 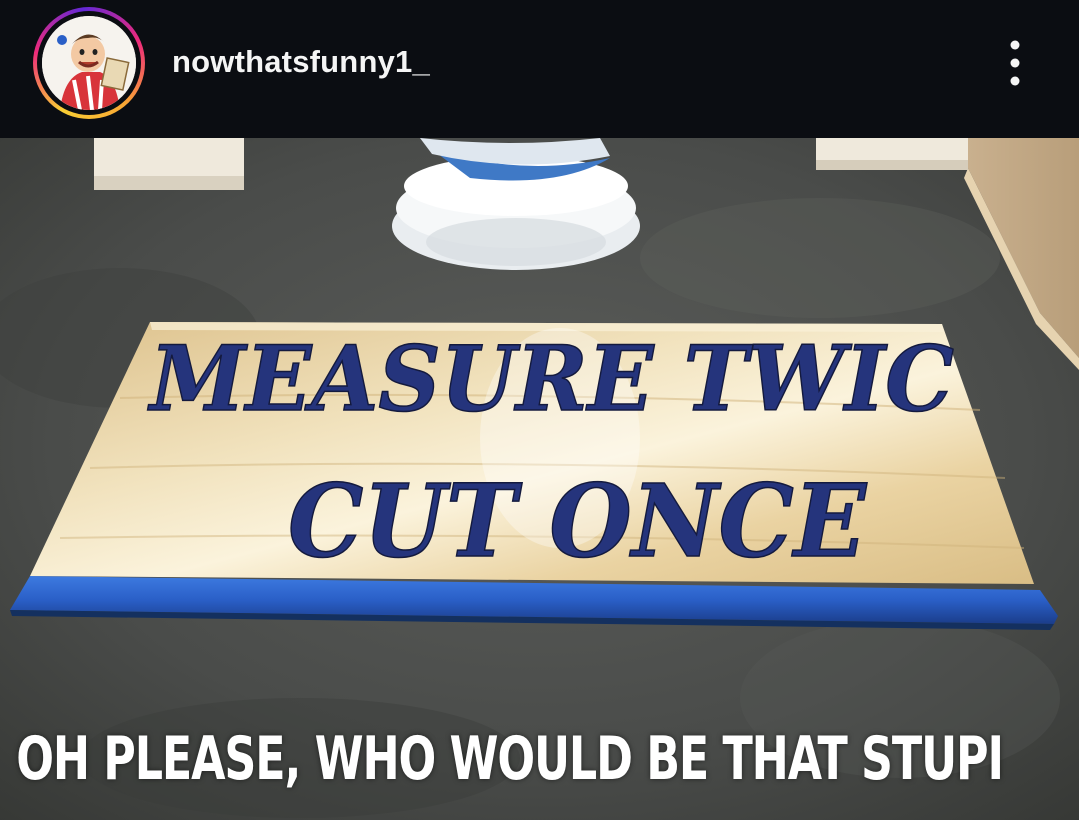 I want to click on sign-line-2: CUT ONCE, so click(x=578, y=521).